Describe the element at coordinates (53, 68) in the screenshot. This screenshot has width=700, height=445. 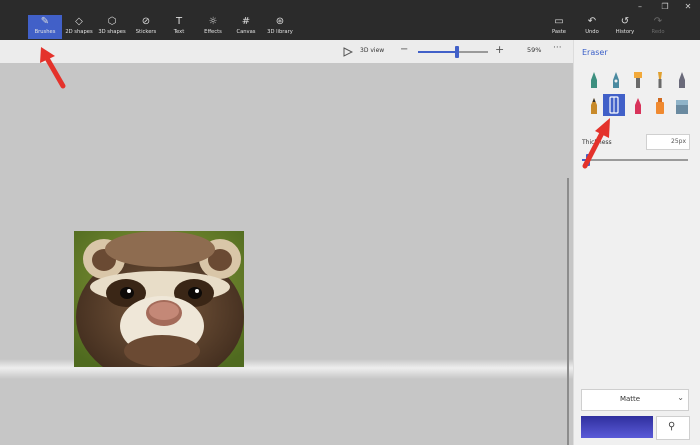
I see `red-arrow-to-brushes` at that location.